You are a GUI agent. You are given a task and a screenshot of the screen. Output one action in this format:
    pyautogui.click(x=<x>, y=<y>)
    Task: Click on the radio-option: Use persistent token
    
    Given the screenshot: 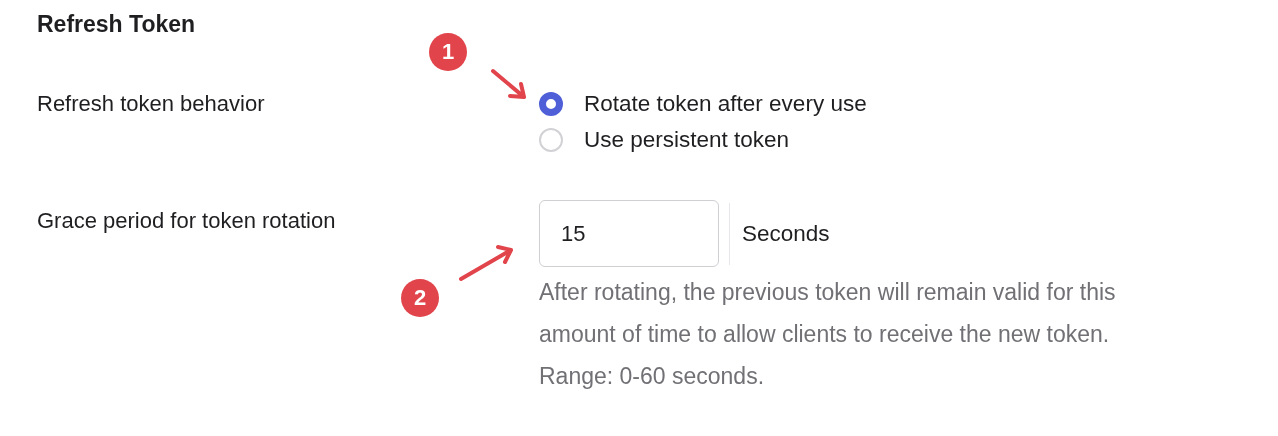 What is the action you would take?
    pyautogui.click(x=664, y=140)
    